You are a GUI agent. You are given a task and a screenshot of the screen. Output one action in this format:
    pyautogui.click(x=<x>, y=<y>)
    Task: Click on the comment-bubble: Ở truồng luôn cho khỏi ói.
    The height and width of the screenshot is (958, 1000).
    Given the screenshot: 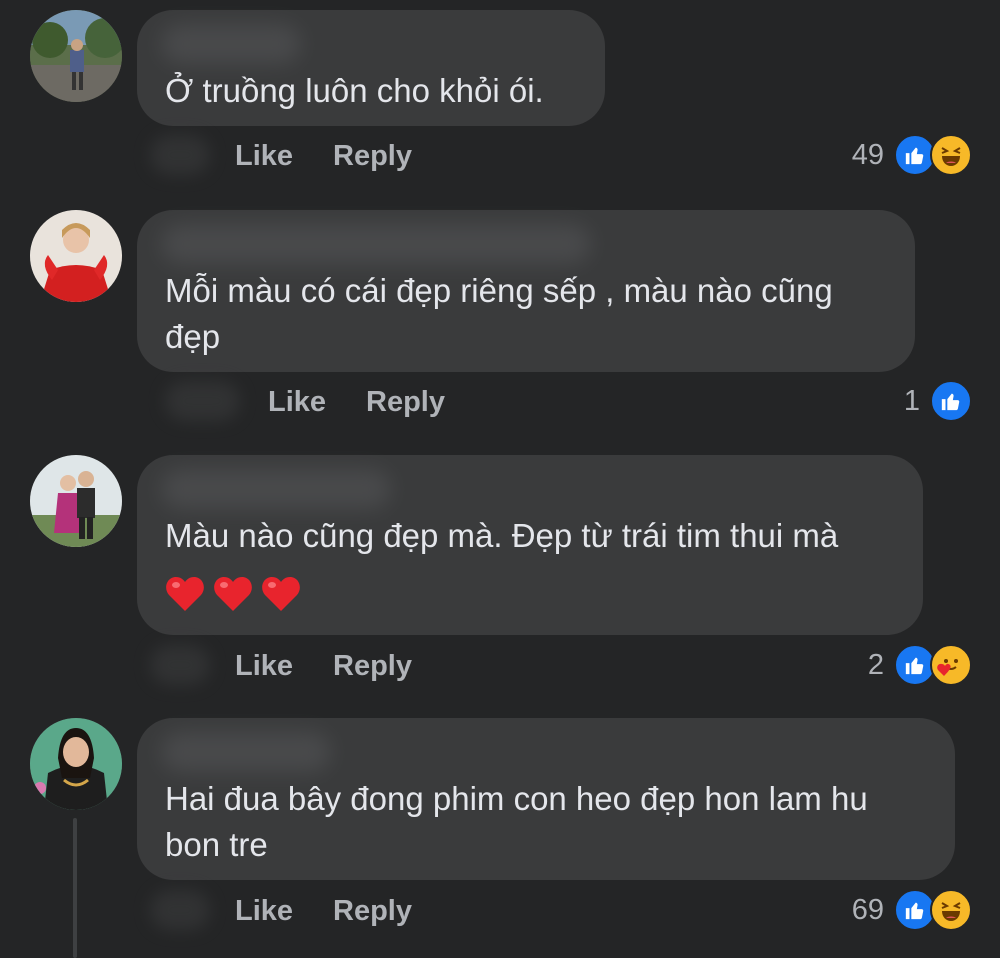 What is the action you would take?
    pyautogui.click(x=371, y=68)
    